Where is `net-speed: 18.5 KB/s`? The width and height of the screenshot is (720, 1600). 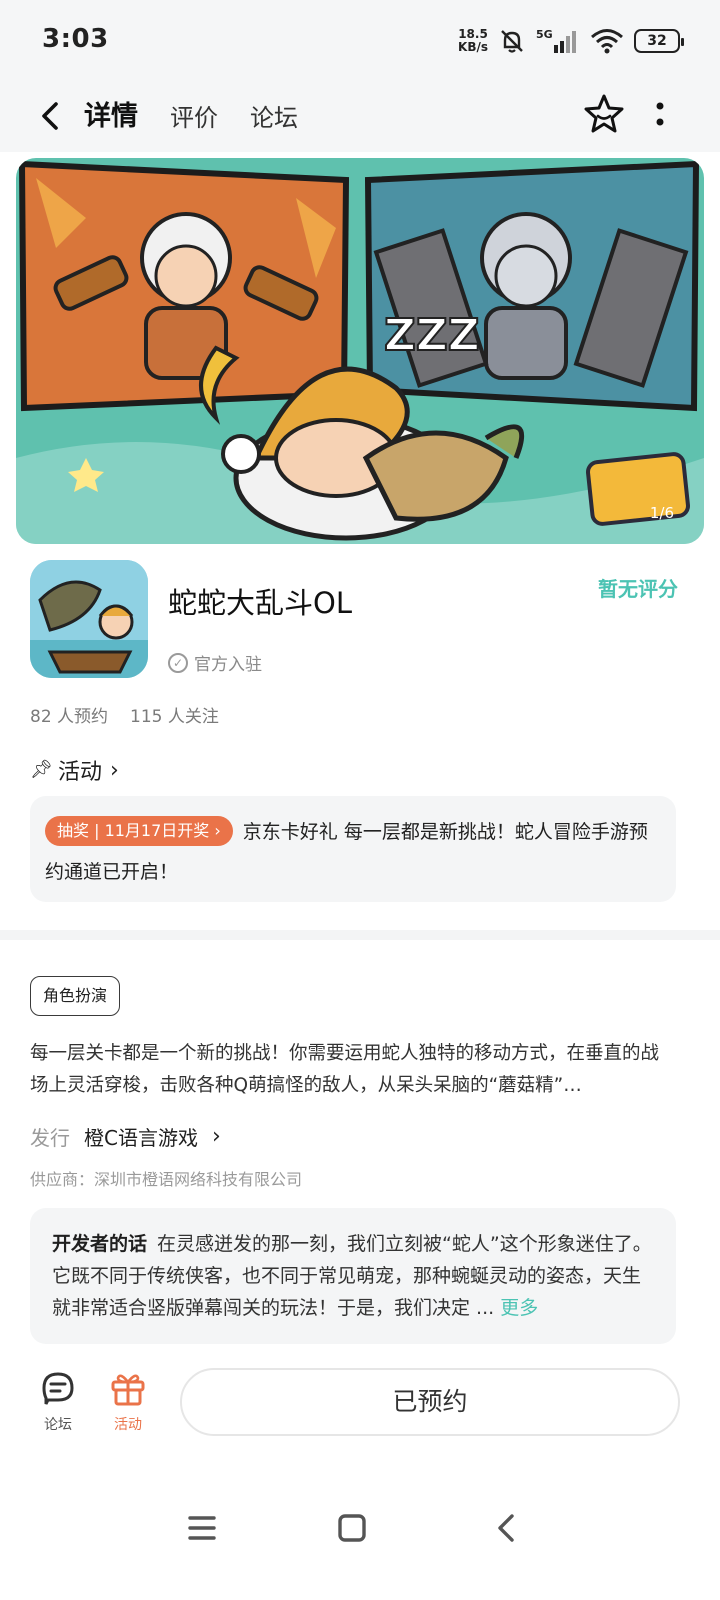 net-speed: 18.5 KB/s is located at coordinates (473, 41).